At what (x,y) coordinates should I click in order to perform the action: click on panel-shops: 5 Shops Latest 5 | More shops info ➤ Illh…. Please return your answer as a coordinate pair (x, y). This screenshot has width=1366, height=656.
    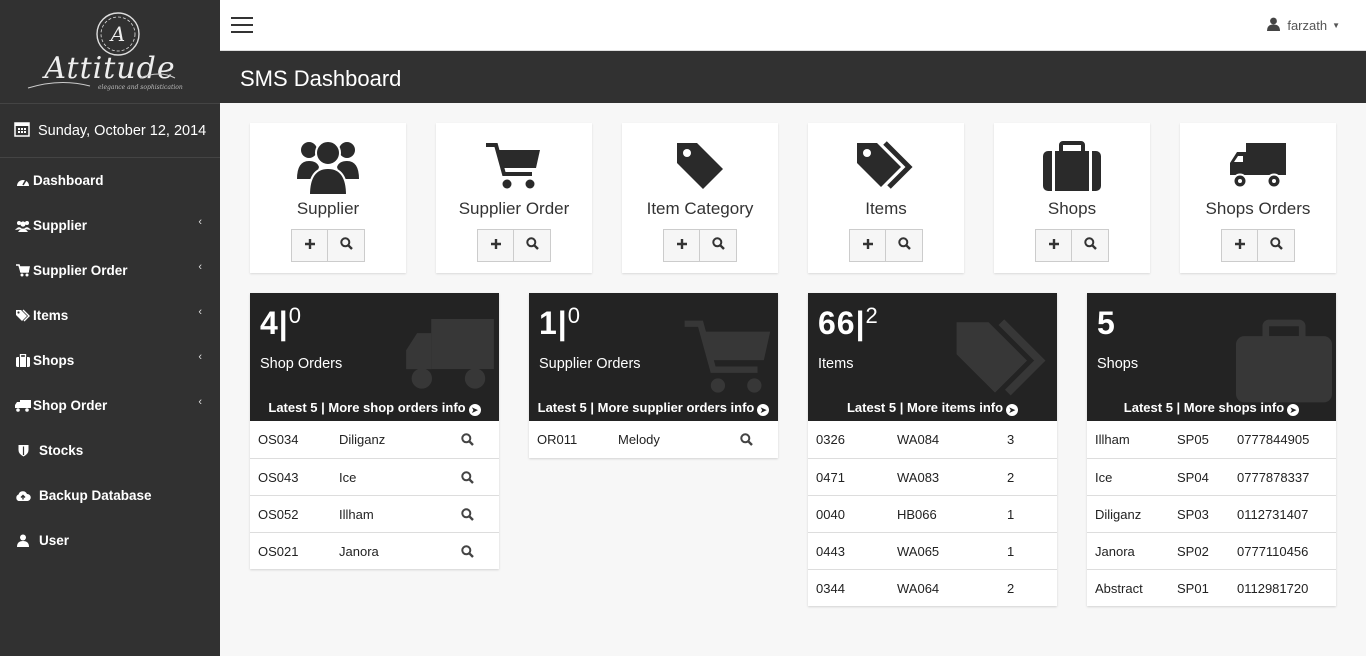
    Looking at the image, I should click on (1211, 449).